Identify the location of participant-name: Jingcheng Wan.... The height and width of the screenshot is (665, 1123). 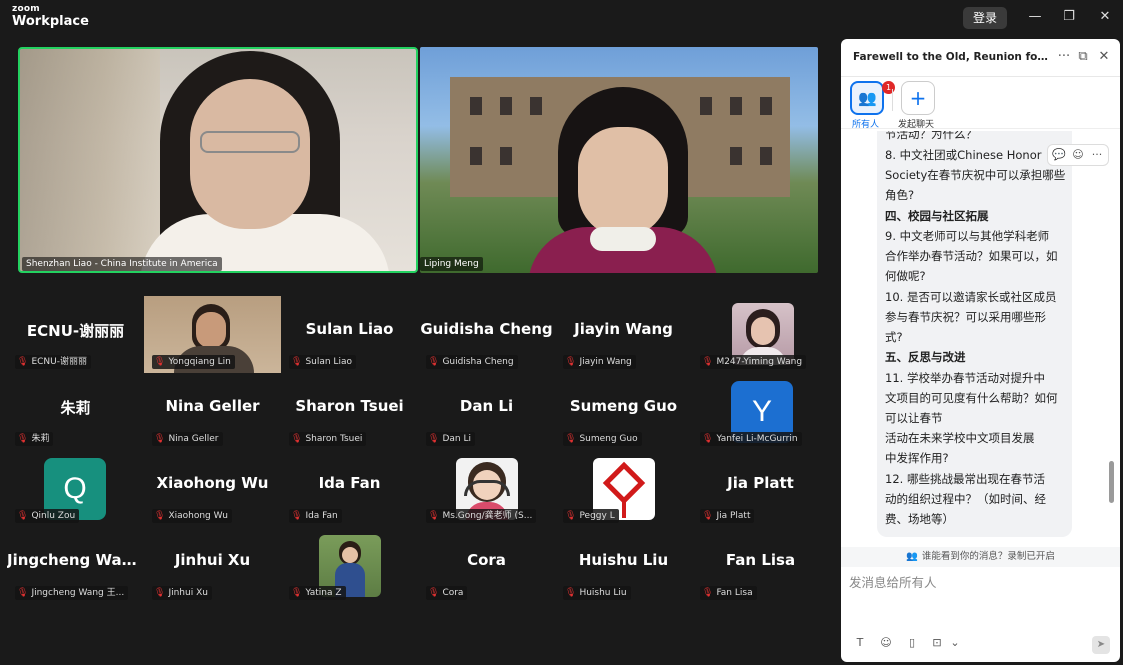
(75, 560).